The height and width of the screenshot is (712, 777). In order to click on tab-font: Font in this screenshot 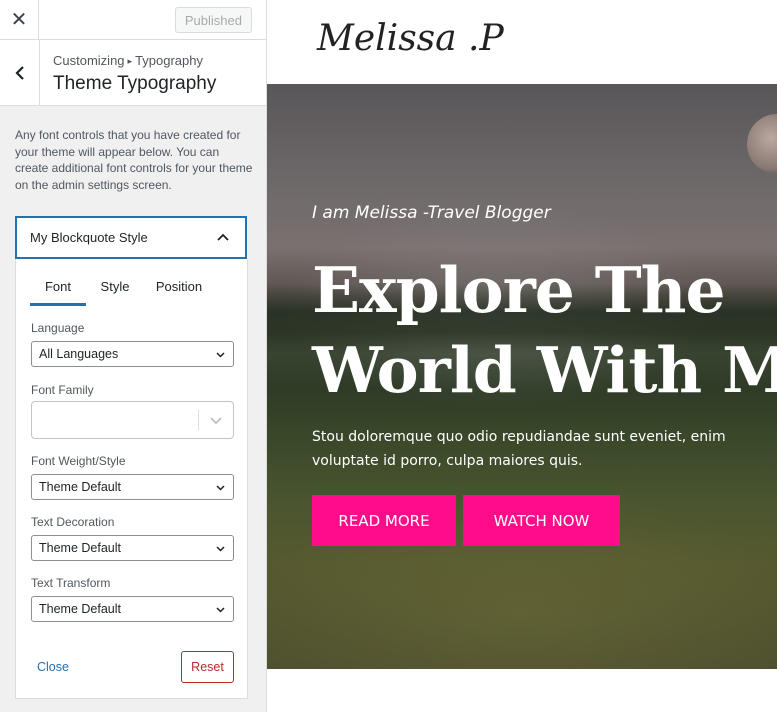, I will do `click(58, 290)`.